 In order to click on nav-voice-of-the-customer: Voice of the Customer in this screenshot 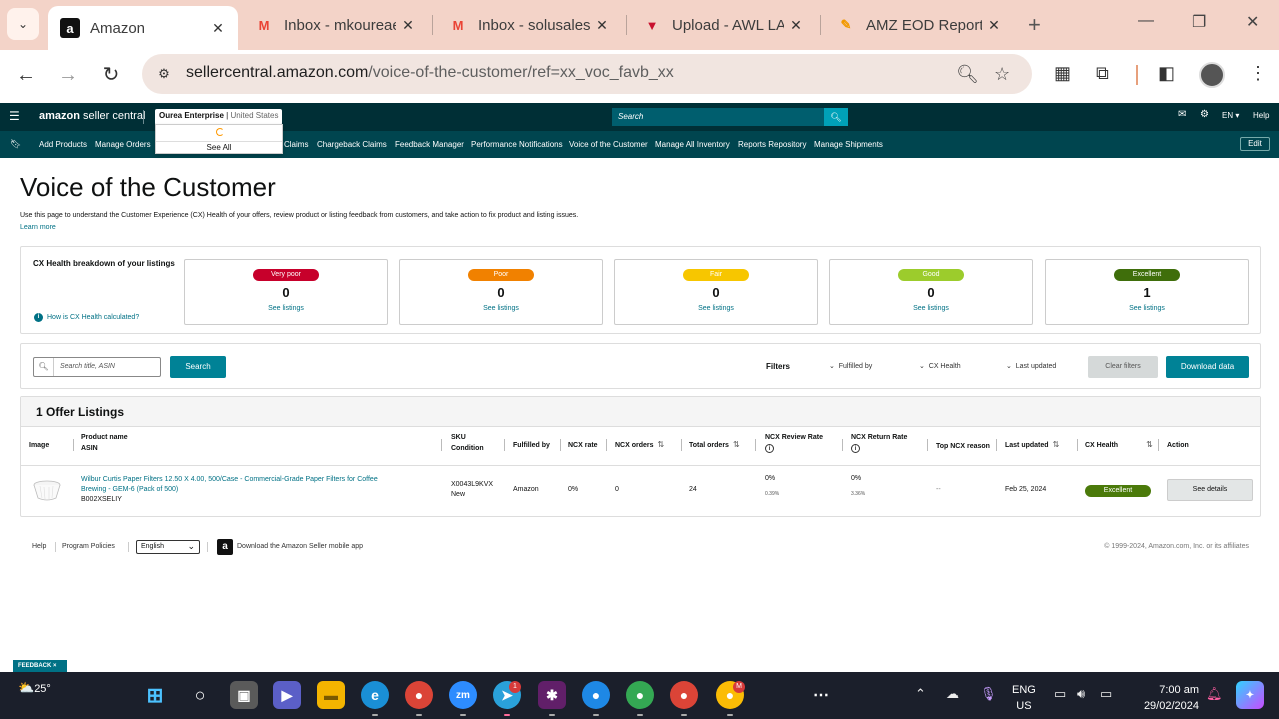, I will do `click(608, 144)`.